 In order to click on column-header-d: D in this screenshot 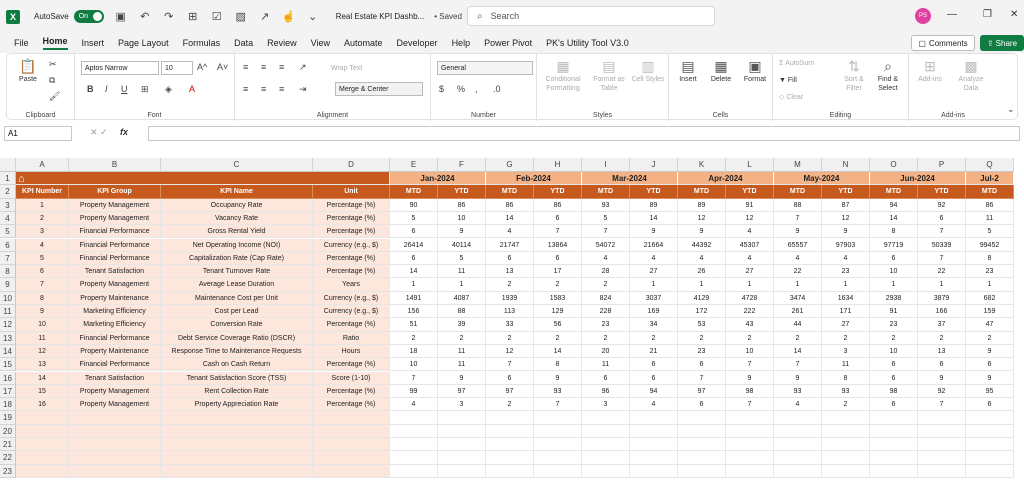, I will do `click(351, 165)`.